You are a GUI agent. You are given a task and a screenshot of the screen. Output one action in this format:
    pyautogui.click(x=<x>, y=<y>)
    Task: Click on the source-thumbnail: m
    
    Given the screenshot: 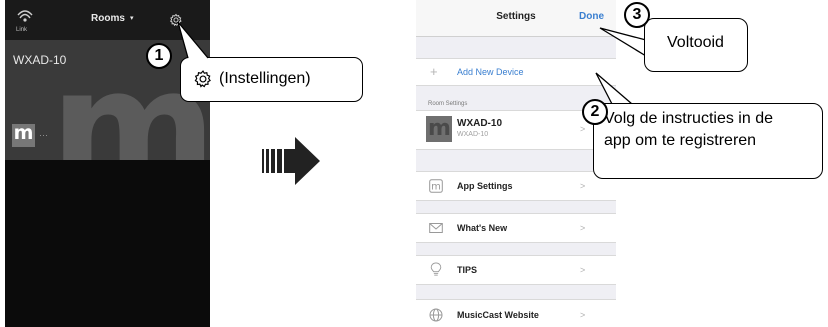 What is the action you would take?
    pyautogui.click(x=23, y=134)
    